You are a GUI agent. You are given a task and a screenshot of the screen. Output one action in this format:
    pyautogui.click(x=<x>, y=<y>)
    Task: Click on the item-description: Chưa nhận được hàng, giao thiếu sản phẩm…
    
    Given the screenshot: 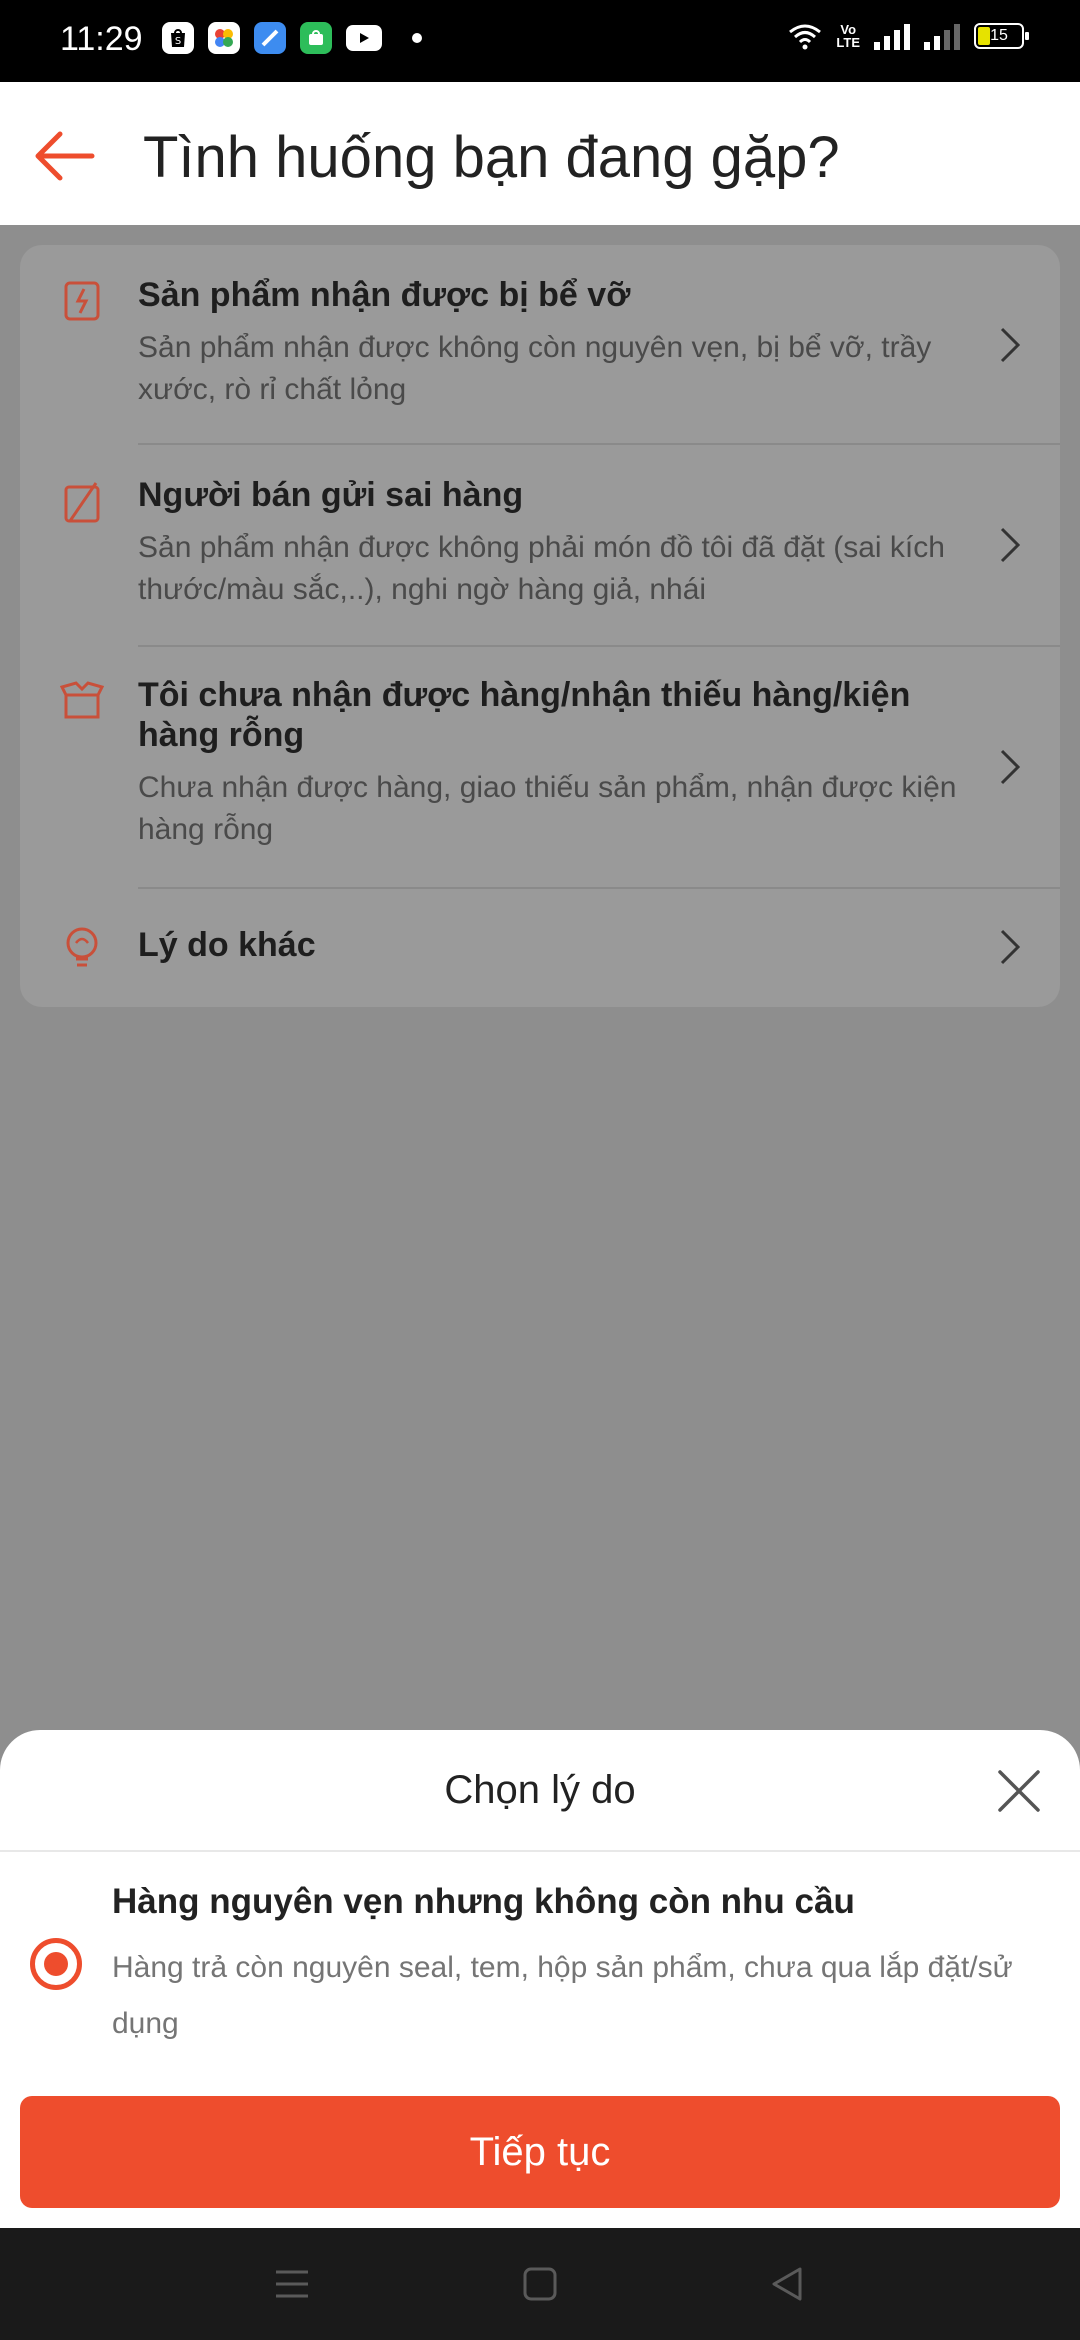 What is the action you would take?
    pyautogui.click(x=547, y=808)
    